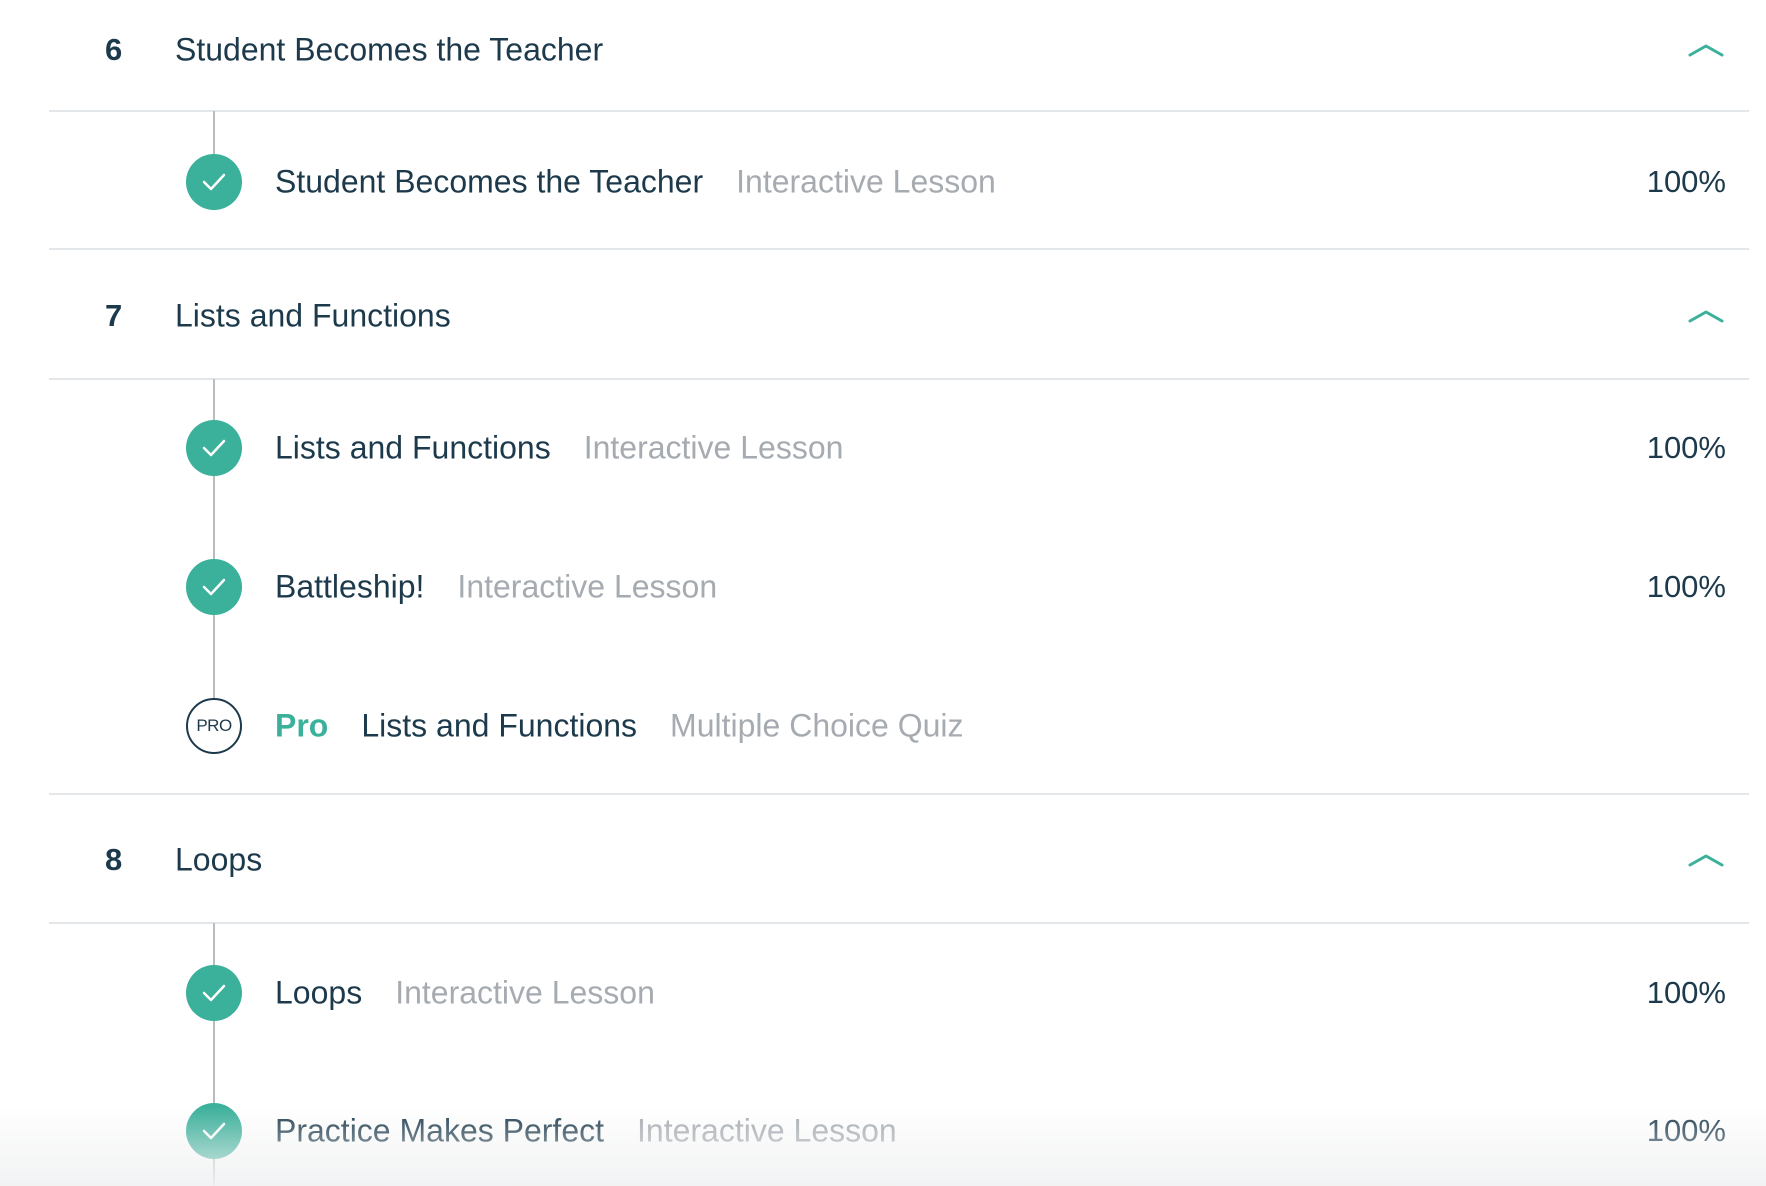 This screenshot has height=1186, width=1766. I want to click on lesson-title: Practice Makes Perfect, so click(439, 1131).